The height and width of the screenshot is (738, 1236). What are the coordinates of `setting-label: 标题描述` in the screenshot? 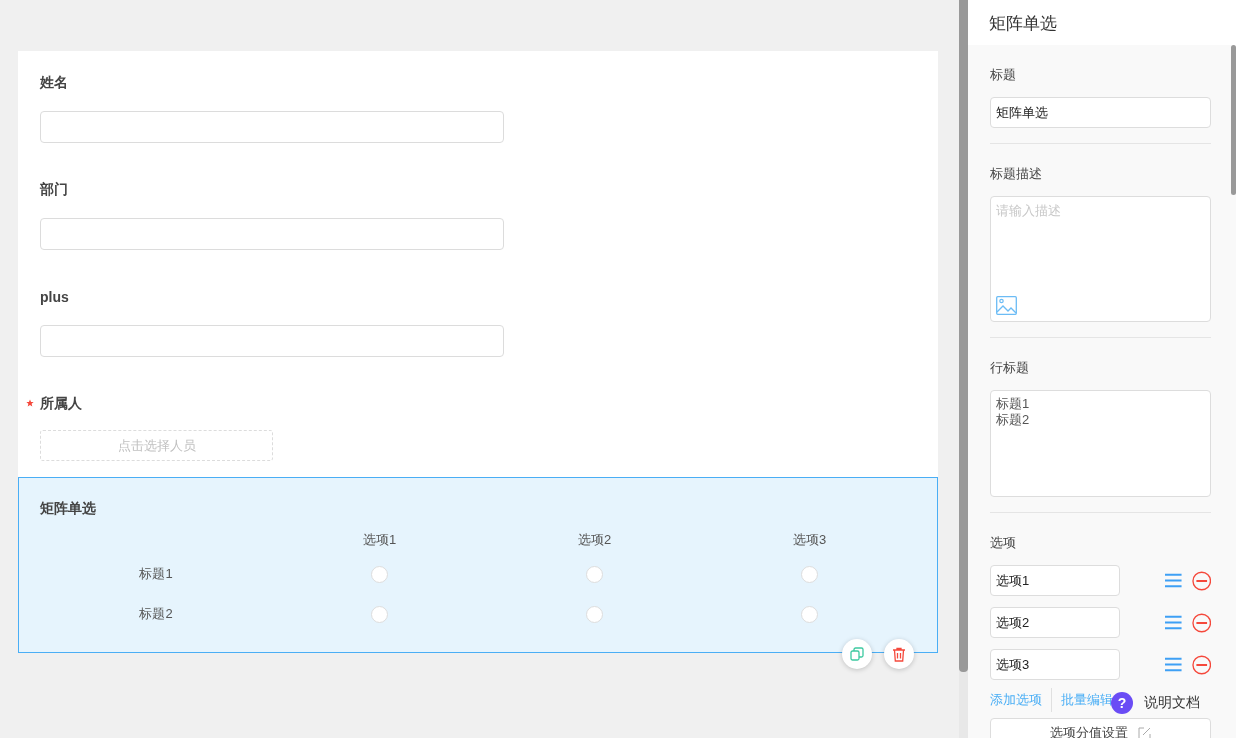 It's located at (1016, 174).